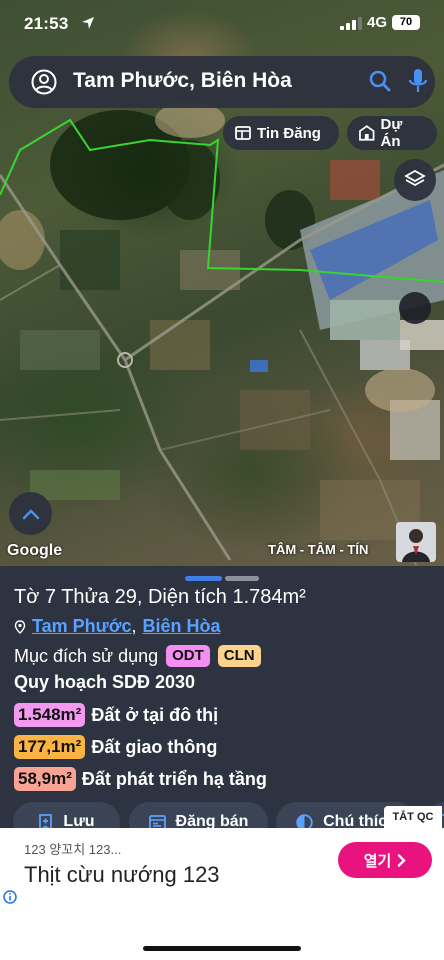  What do you see at coordinates (413, 817) in the screenshot?
I see `close-ad-button: TẮT QC` at bounding box center [413, 817].